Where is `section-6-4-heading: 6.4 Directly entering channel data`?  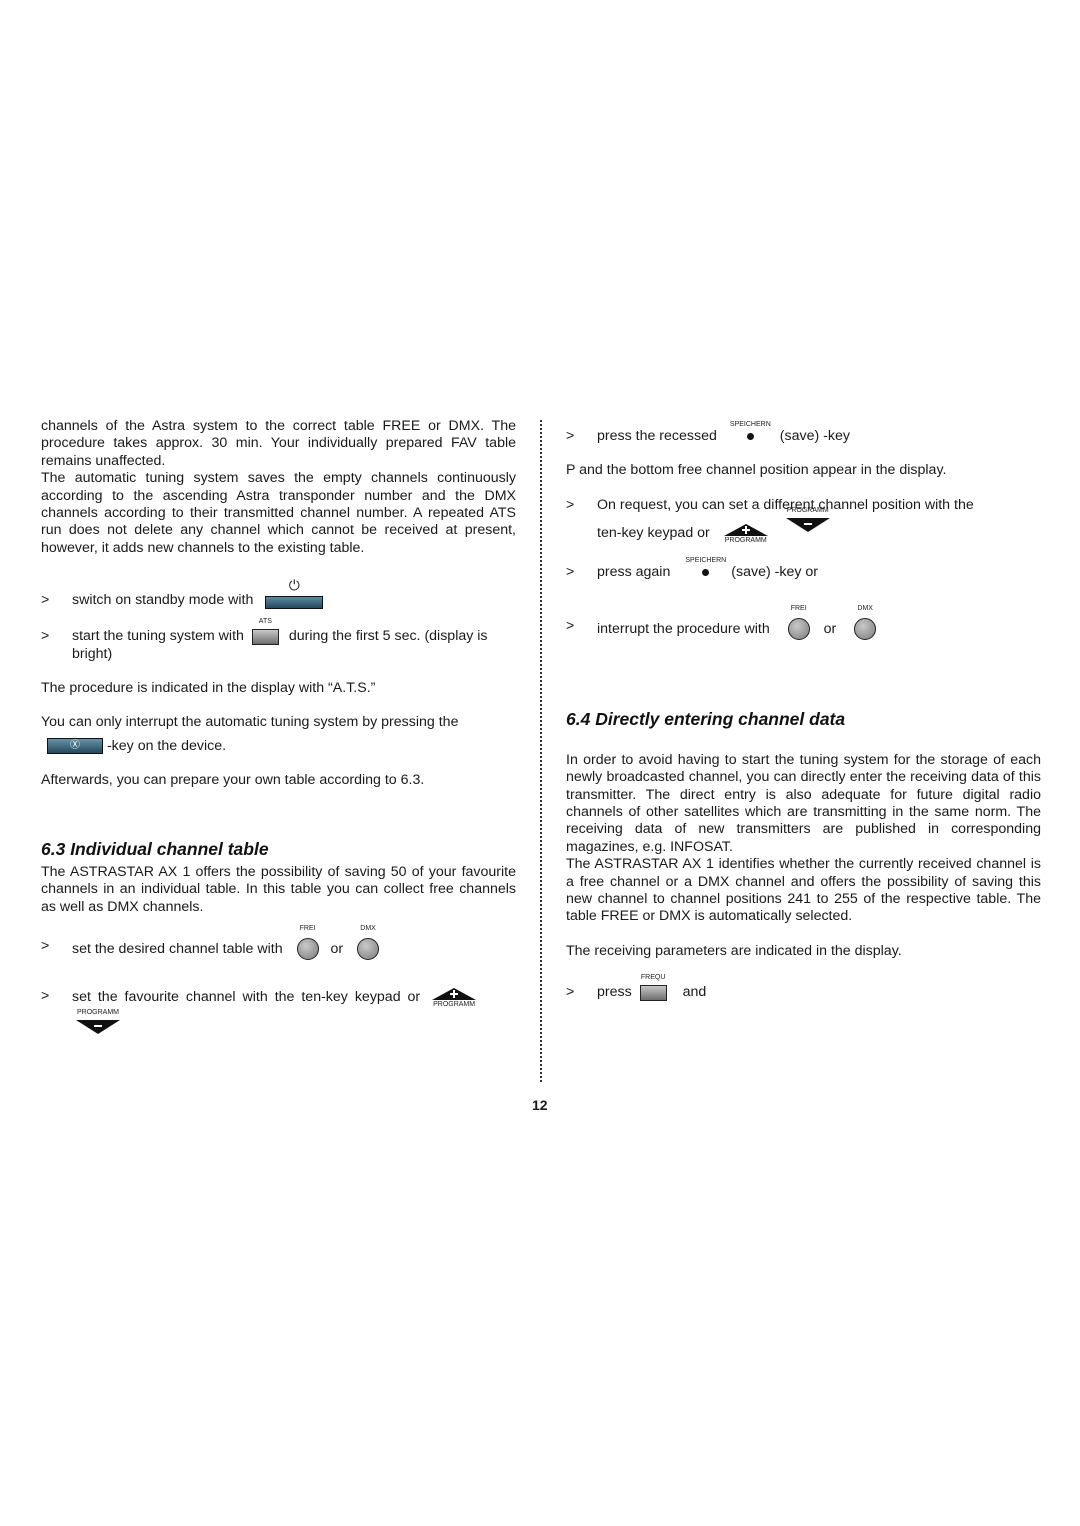
section-6-4-heading: 6.4 Directly entering channel data is located at coordinates (706, 718).